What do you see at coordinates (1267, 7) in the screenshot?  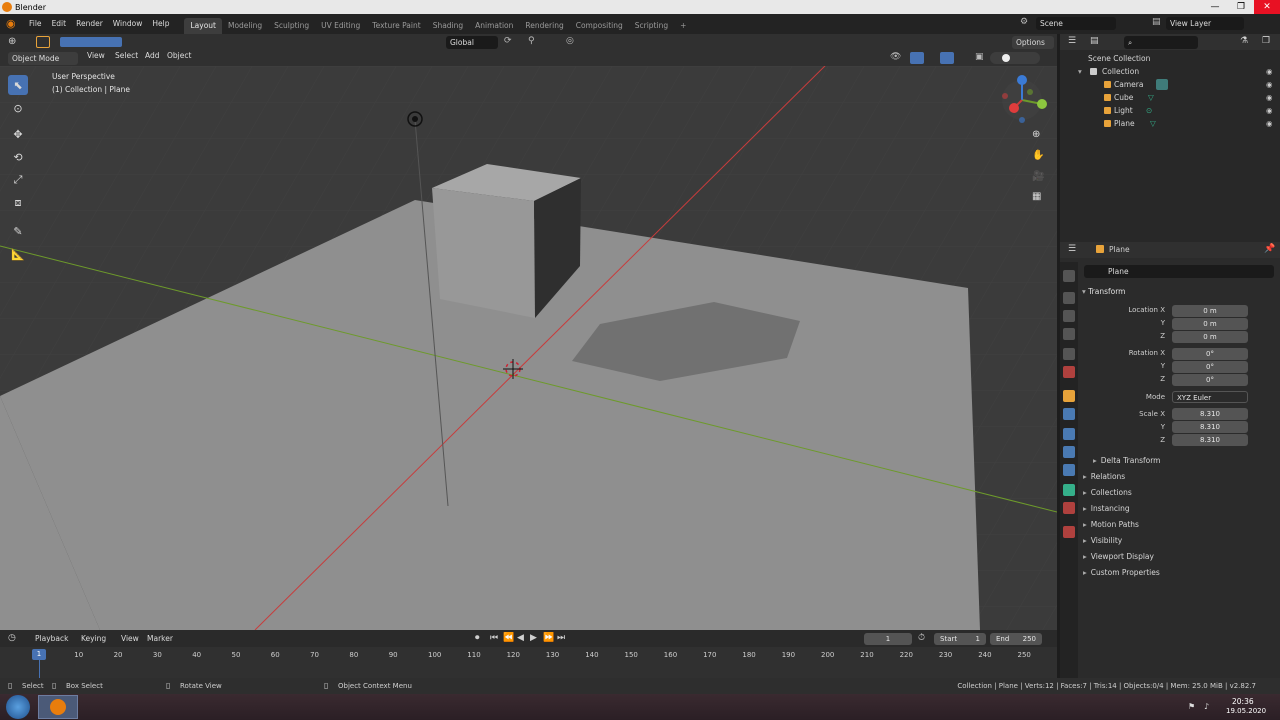 I see `close-button: ✕` at bounding box center [1267, 7].